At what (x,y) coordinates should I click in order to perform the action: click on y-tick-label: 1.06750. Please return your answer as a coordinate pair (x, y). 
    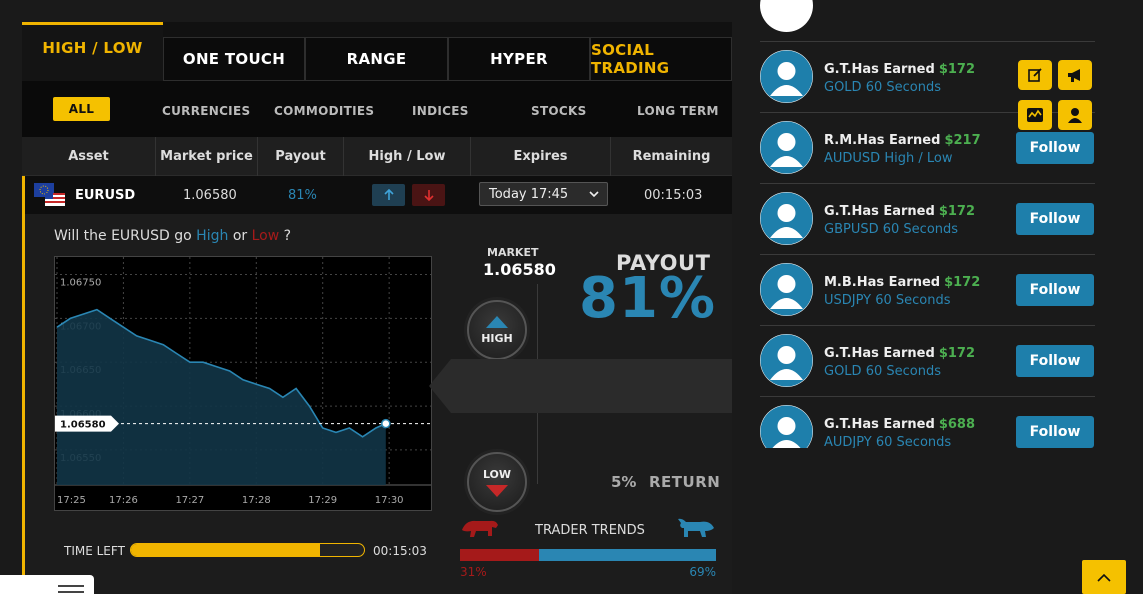
    Looking at the image, I should click on (80, 283).